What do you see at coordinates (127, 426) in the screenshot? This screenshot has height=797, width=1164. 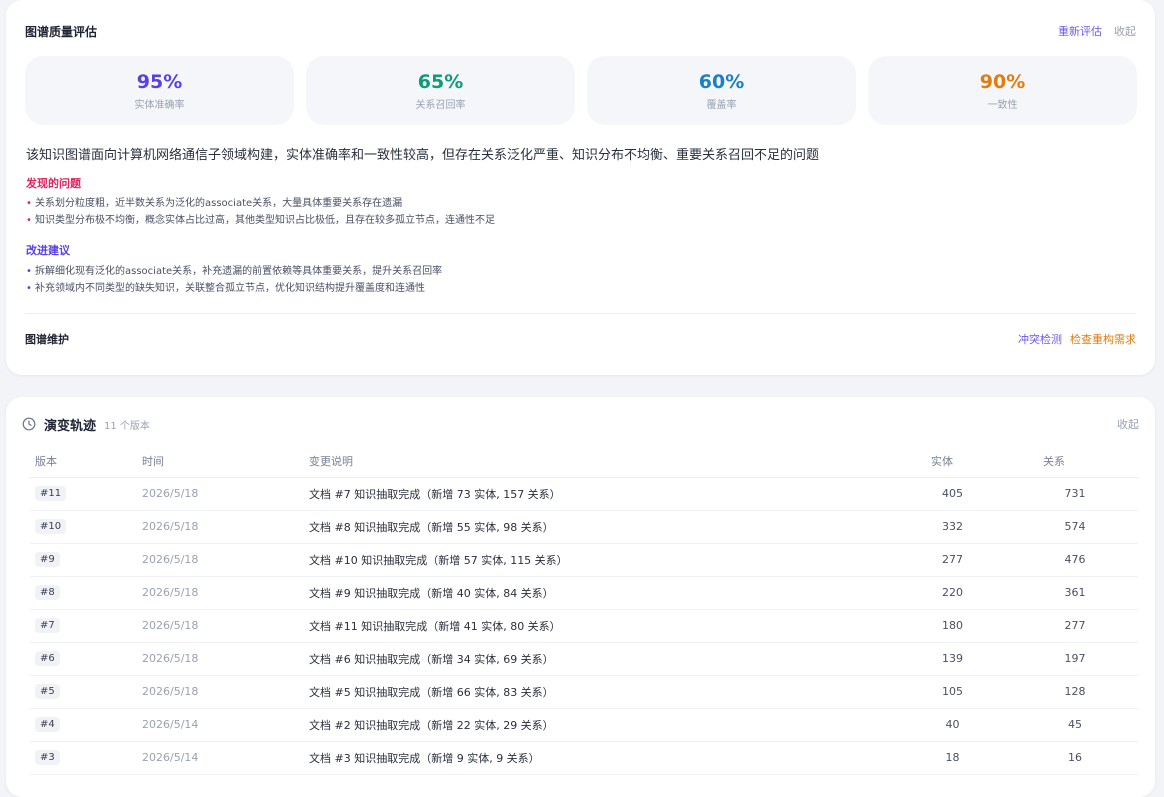 I see `version-count: 11 个版本` at bounding box center [127, 426].